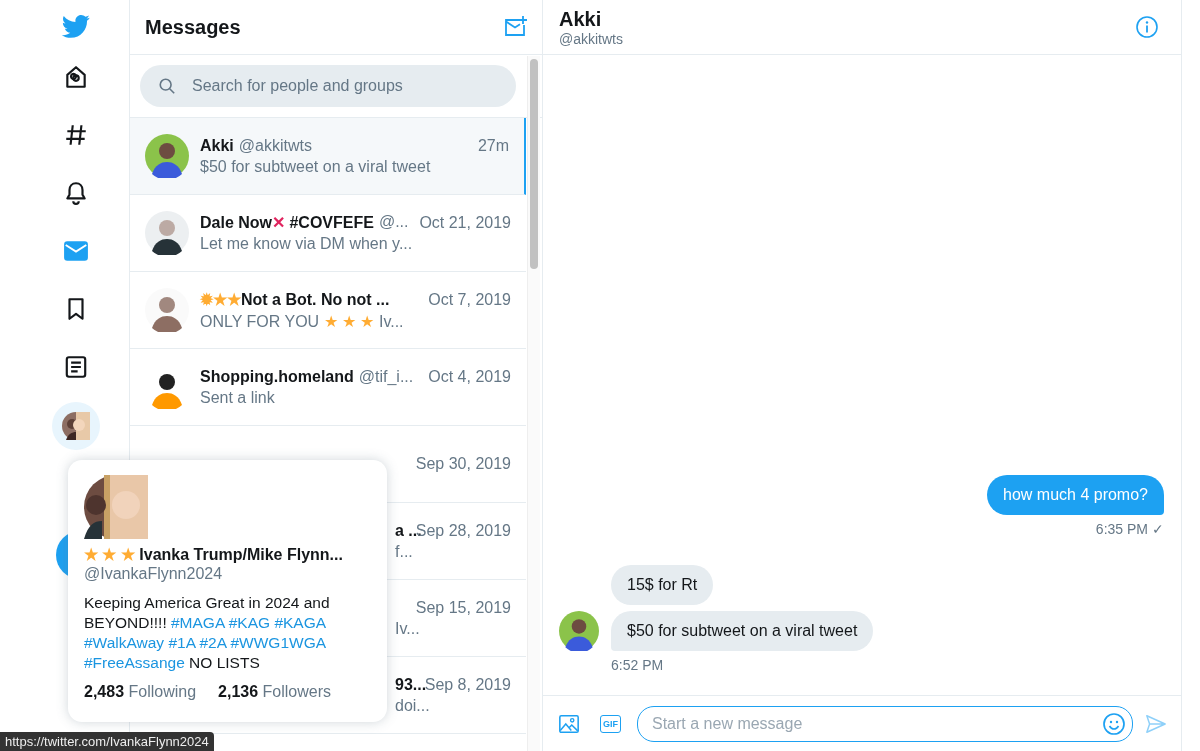 This screenshot has height=751, width=1200. Describe the element at coordinates (465, 223) in the screenshot. I see `message-date: Oct 21, 2019` at that location.